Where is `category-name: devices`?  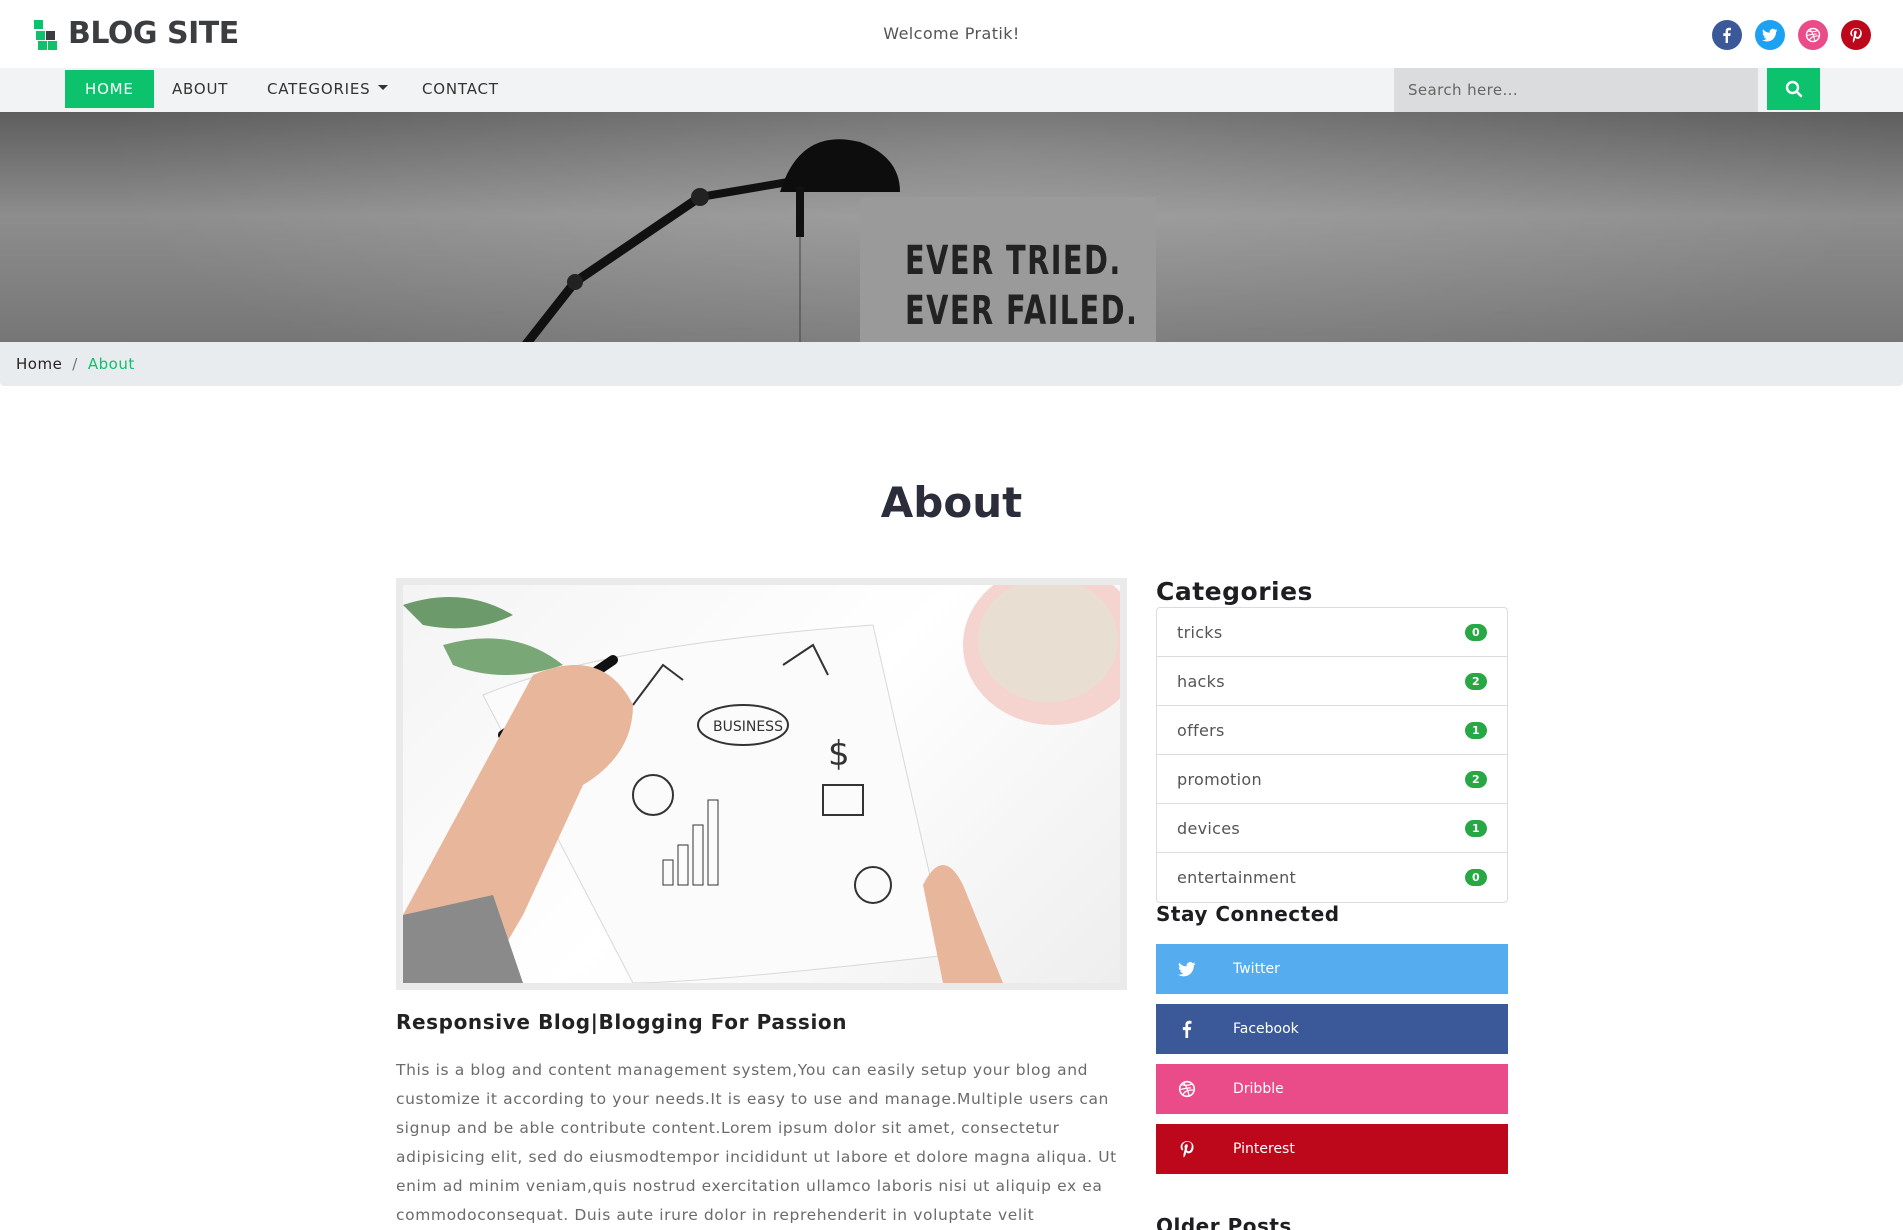 category-name: devices is located at coordinates (1208, 828).